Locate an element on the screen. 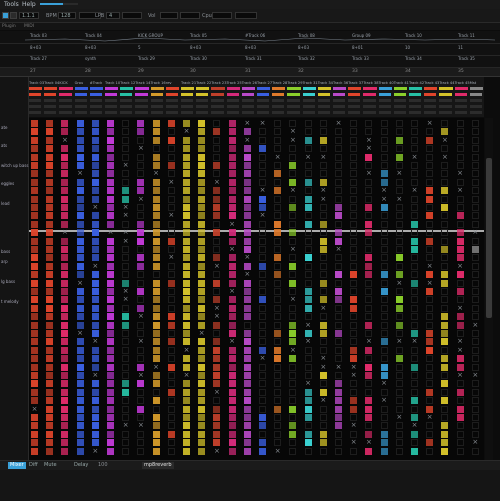  track-header: Track 10 is located at coordinates (112, 97).